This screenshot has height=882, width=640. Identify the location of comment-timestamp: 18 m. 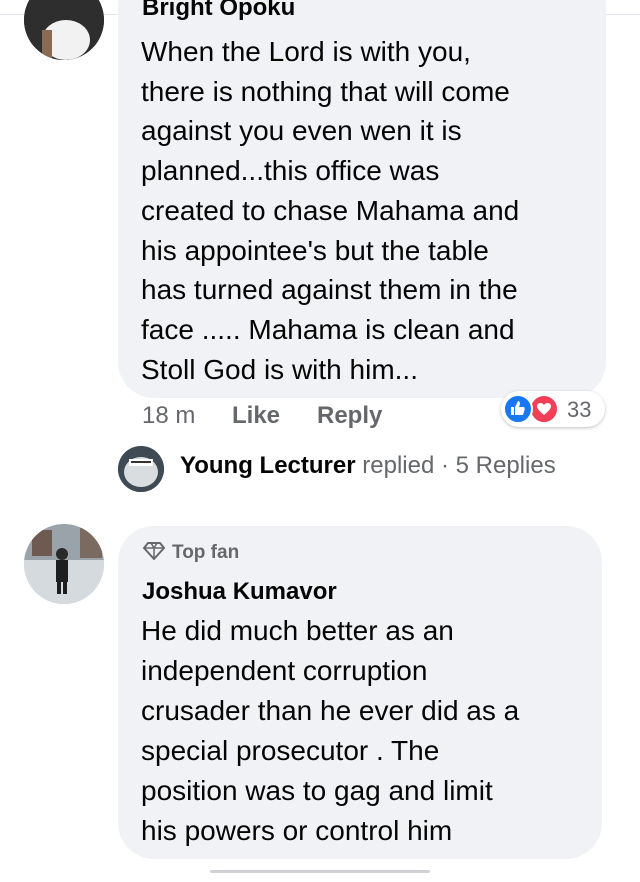
(168, 416).